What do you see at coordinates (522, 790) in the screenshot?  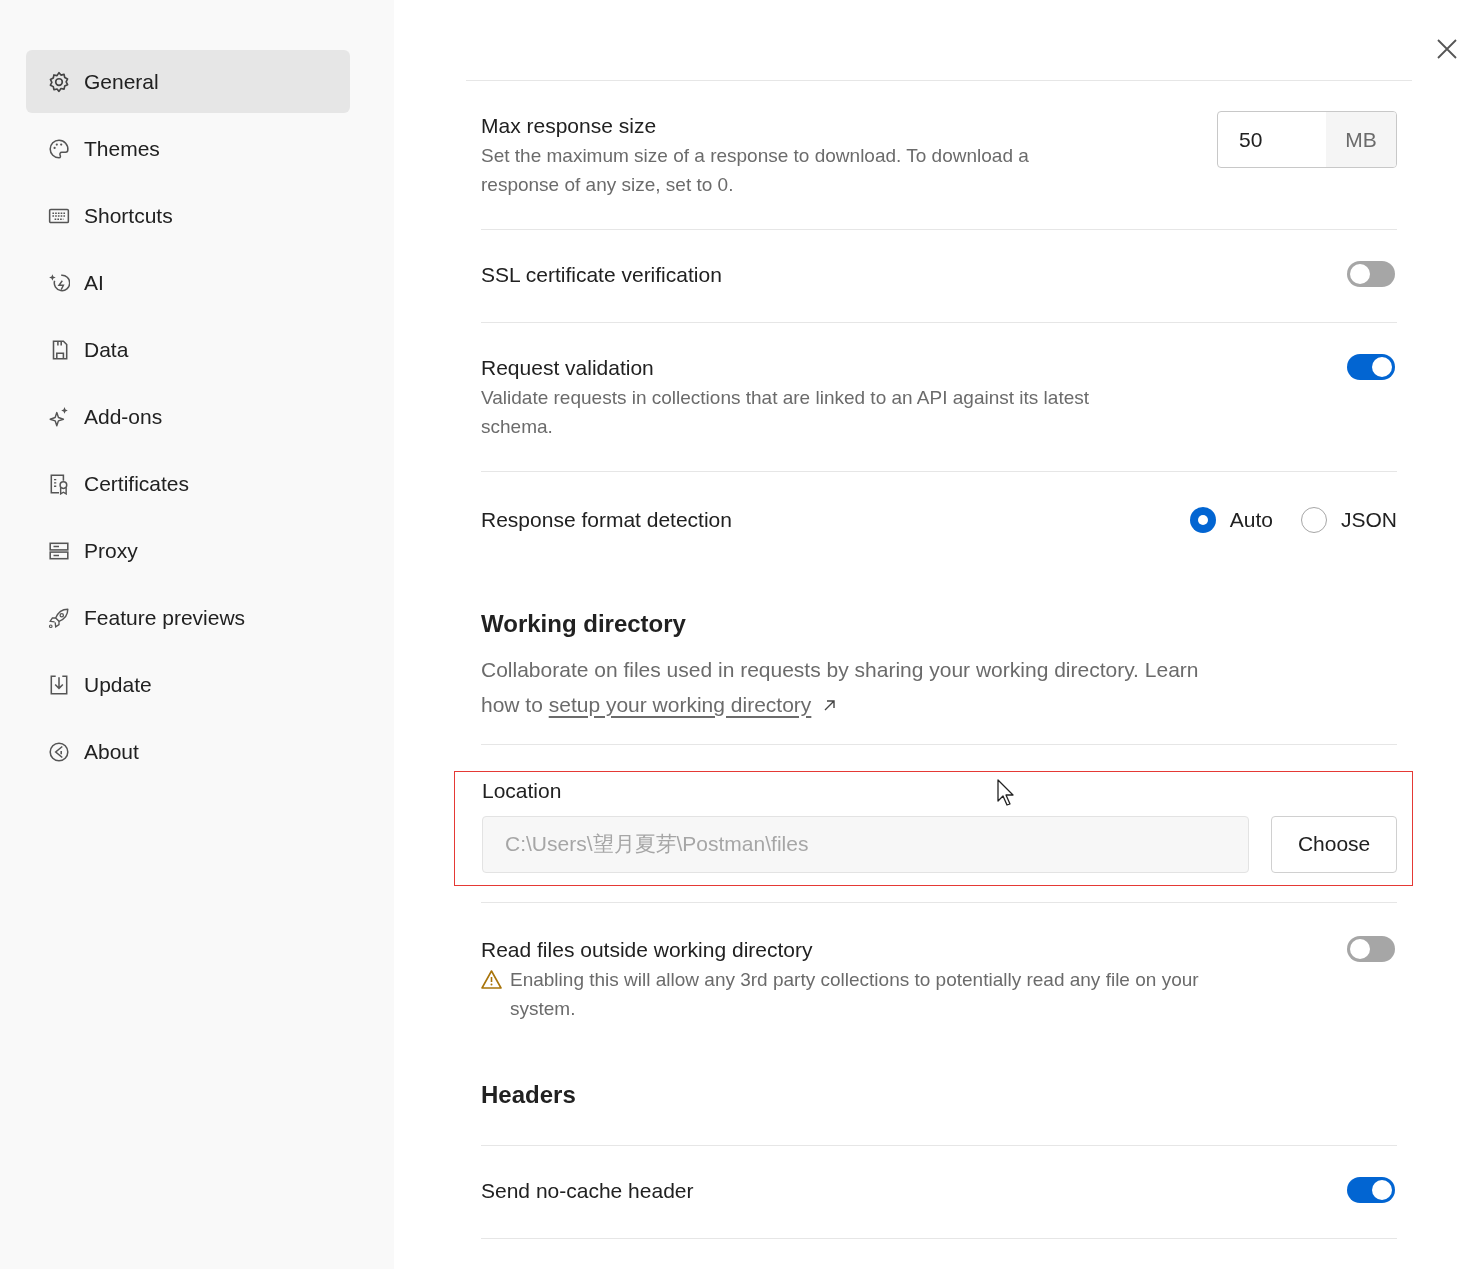 I see `field-label: Location` at bounding box center [522, 790].